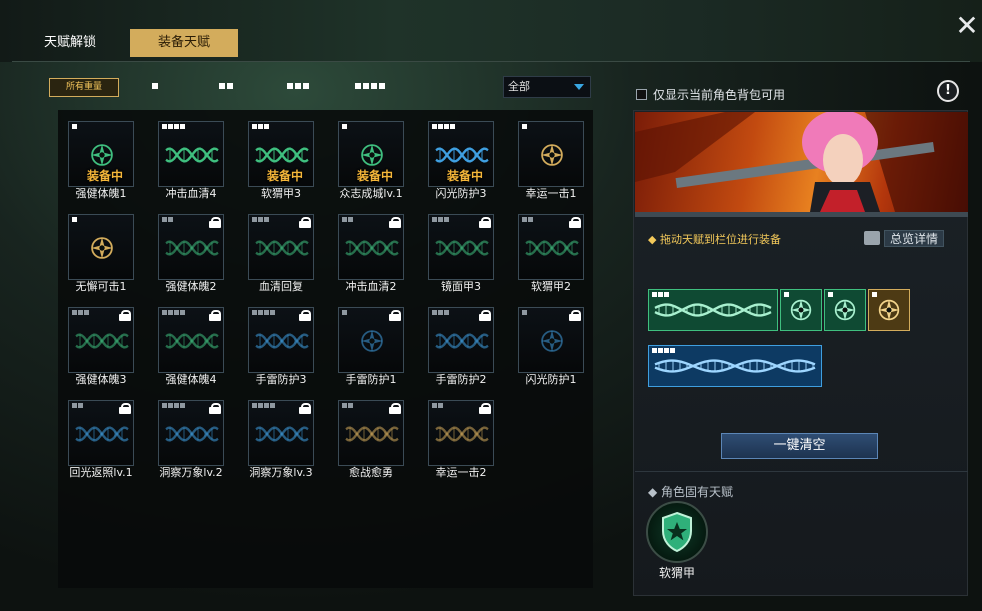  Describe the element at coordinates (101, 254) in the screenshot. I see `talent-card: 无懈可击1` at that location.